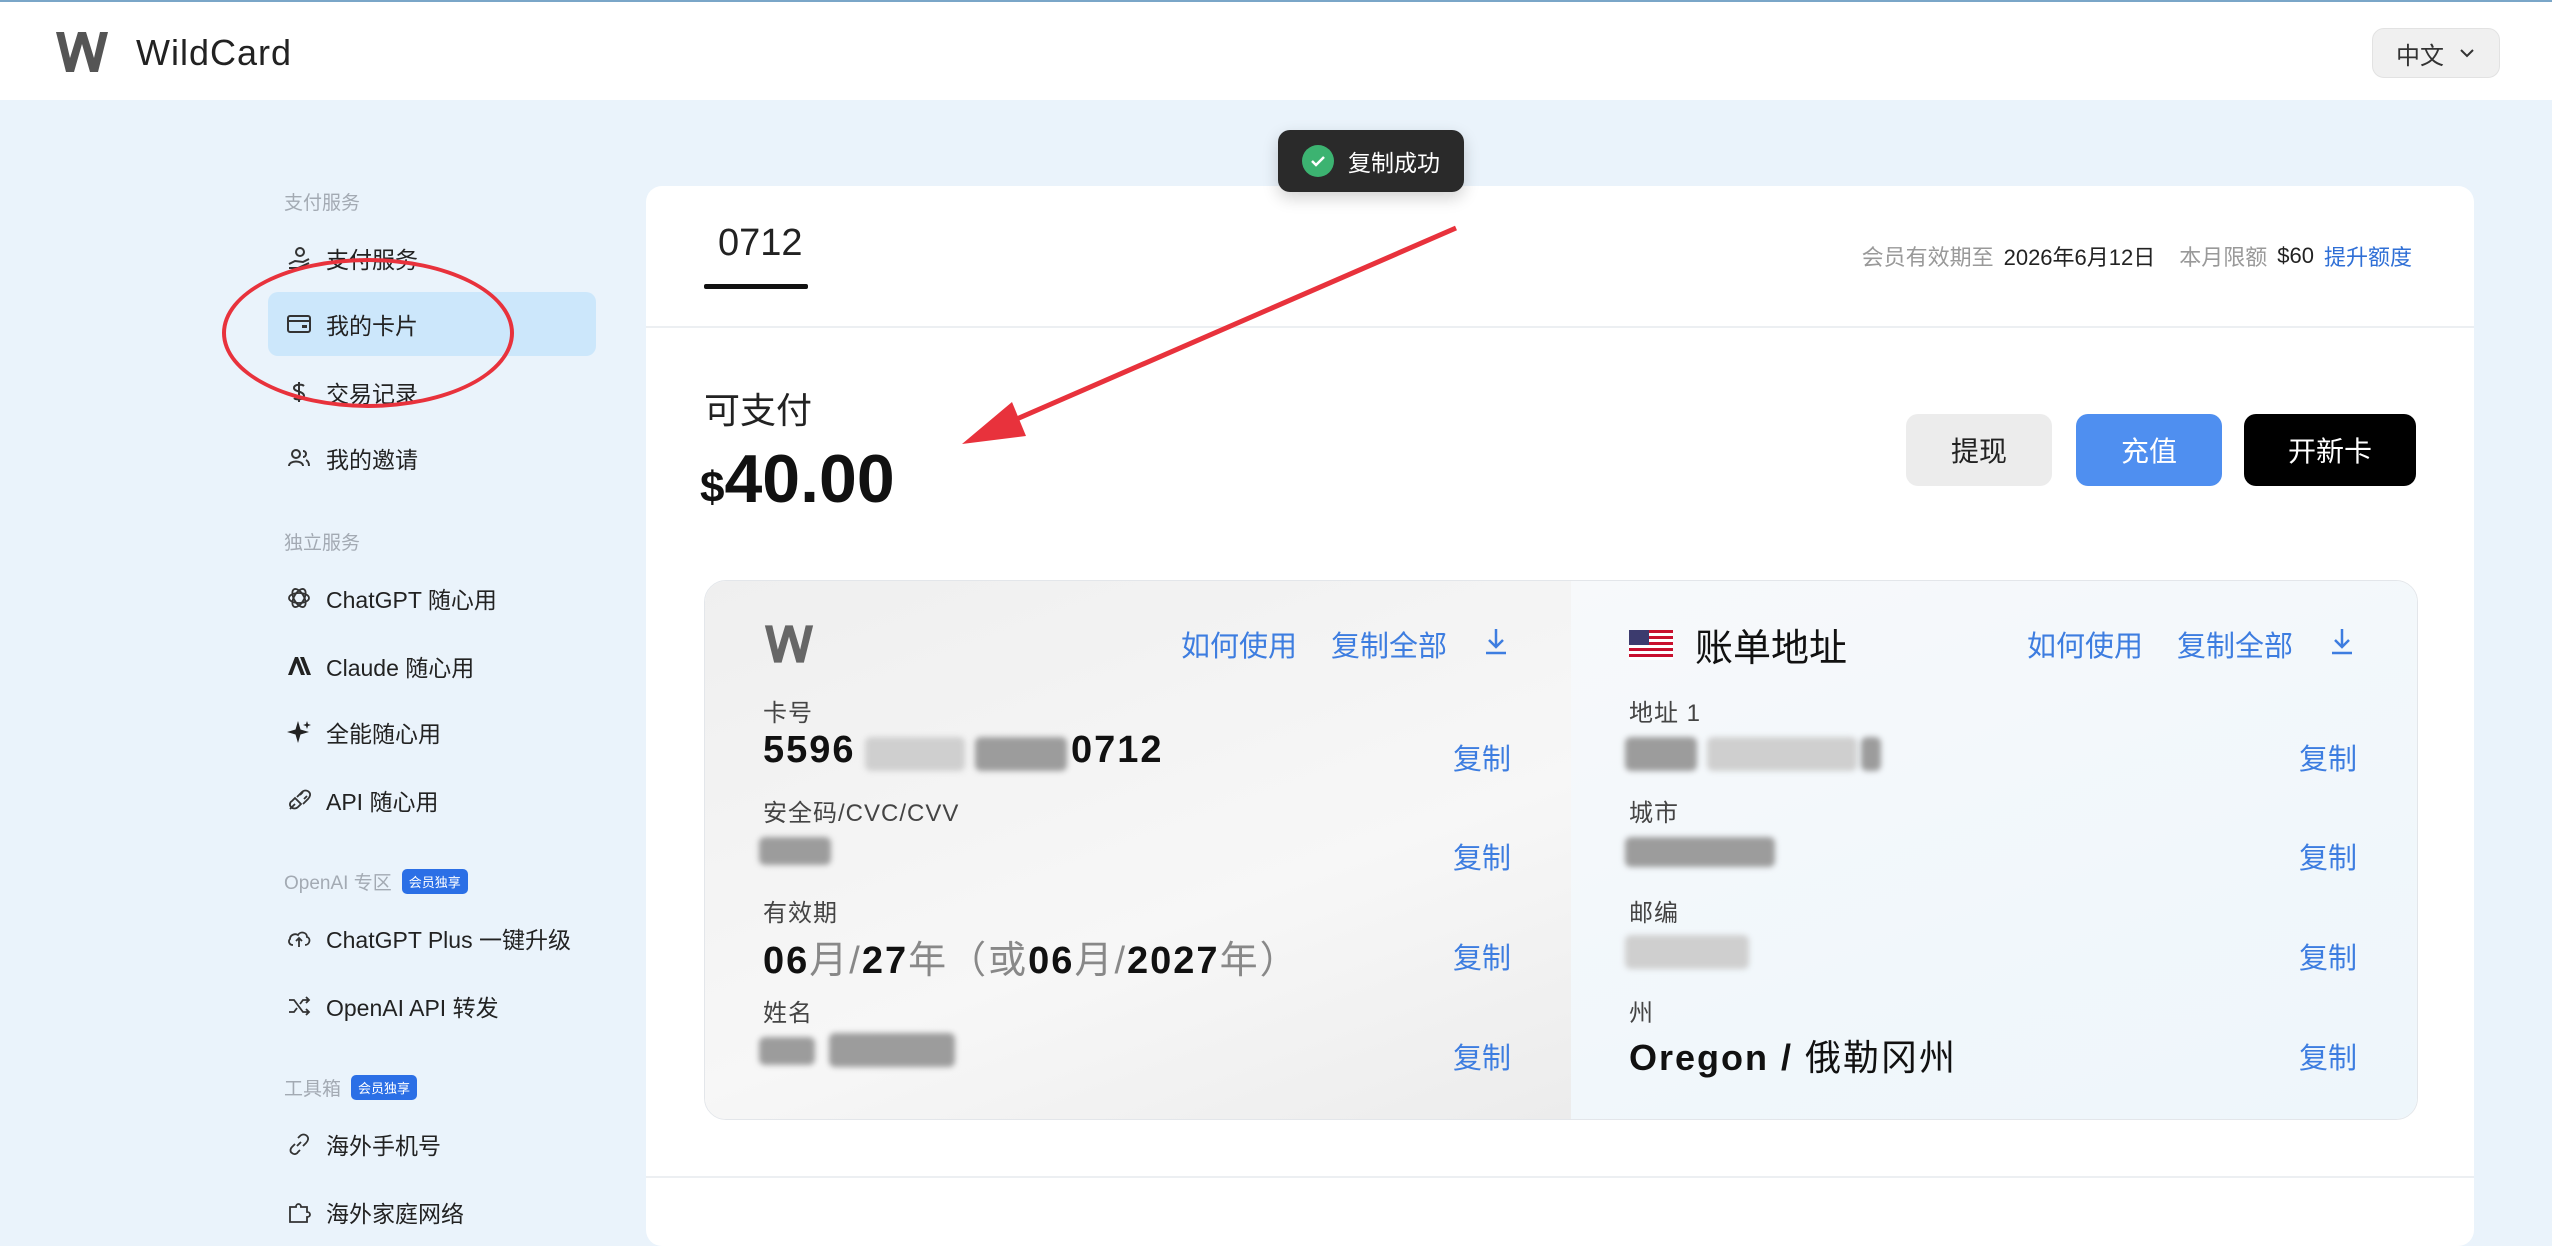 Image resolution: width=2552 pixels, height=1246 pixels. I want to click on sidebar-item-plus-upgrade: ChatGPT Plus 一键升级, so click(432, 938).